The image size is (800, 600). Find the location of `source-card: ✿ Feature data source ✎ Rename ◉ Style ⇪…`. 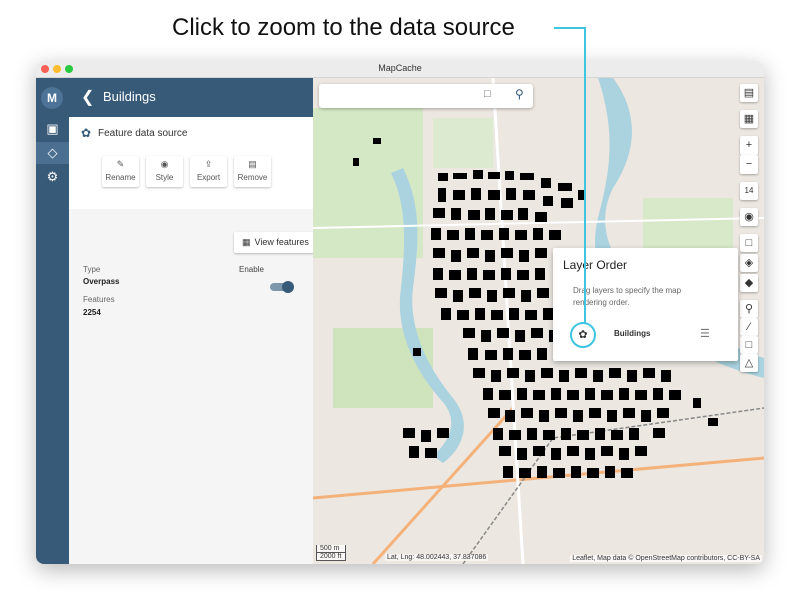

source-card: ✿ Feature data source ✎ Rename ◉ Style ⇪… is located at coordinates (191, 163).